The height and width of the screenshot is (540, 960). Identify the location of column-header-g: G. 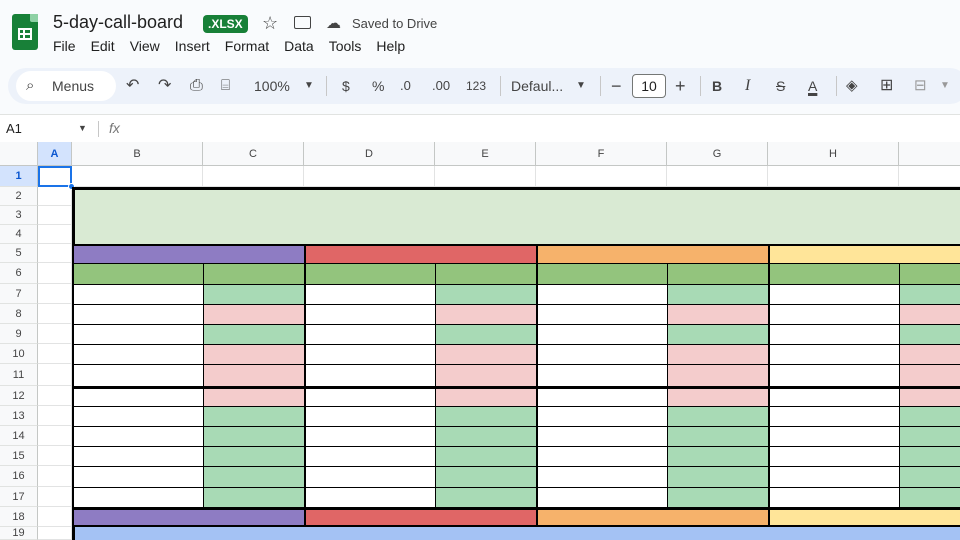
(717, 154).